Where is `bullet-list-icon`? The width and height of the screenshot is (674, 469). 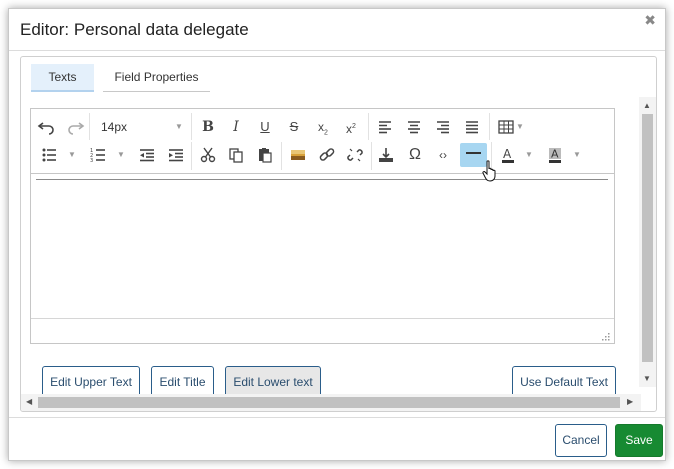
bullet-list-icon is located at coordinates (49, 155).